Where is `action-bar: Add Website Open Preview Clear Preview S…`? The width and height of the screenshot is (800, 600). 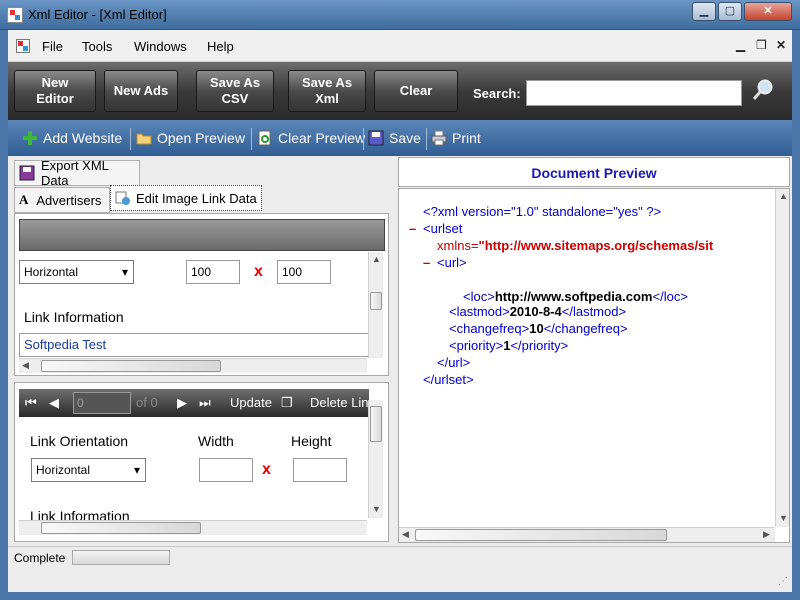 action-bar: Add Website Open Preview Clear Preview S… is located at coordinates (400, 138).